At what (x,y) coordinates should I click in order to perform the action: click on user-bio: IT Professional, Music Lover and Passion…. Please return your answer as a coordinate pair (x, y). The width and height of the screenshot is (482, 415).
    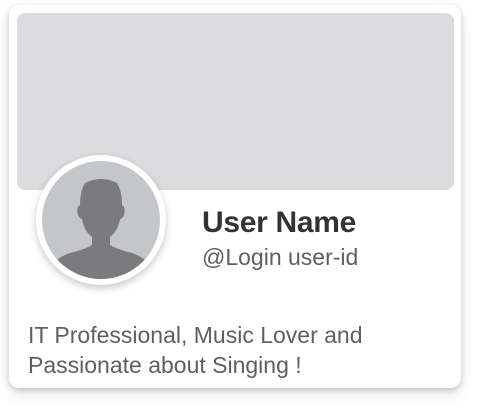
    Looking at the image, I should click on (238, 350).